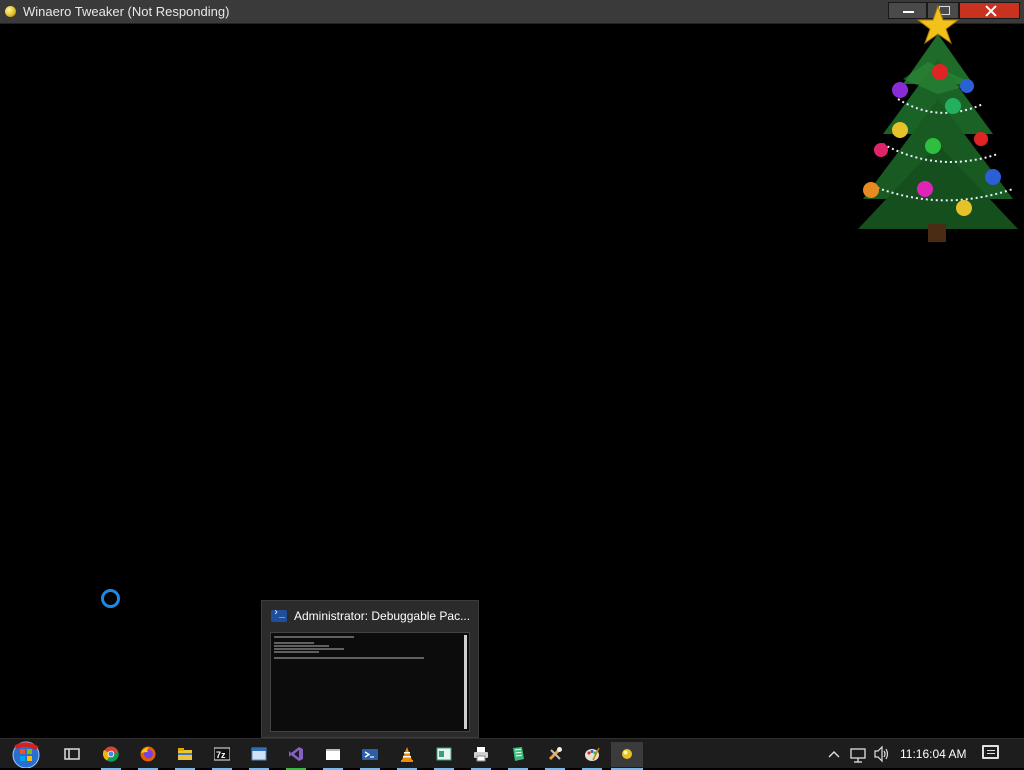 Image resolution: width=1024 pixels, height=770 pixels. I want to click on taskbar-item-powershell, so click(370, 756).